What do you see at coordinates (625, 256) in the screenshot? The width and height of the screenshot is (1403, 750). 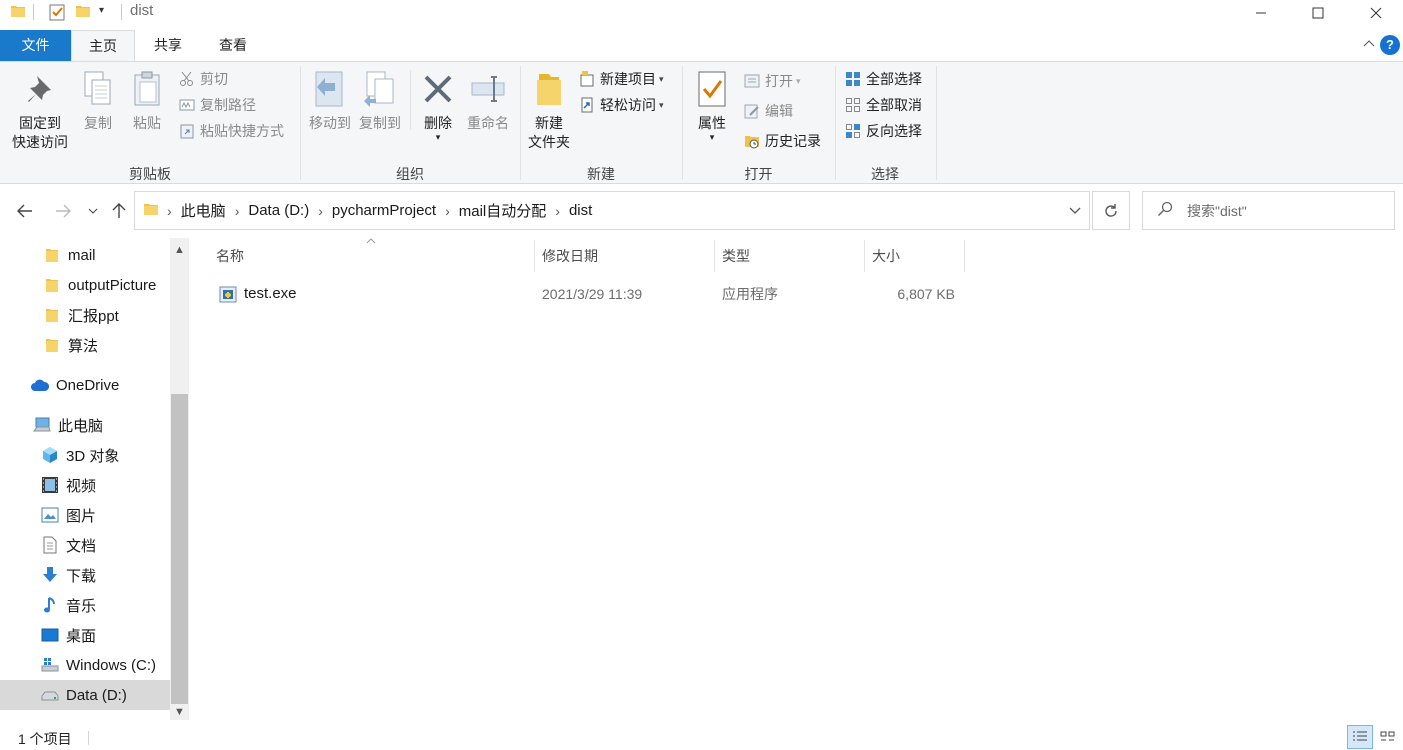 I see `column-header-modified: 修改日期` at bounding box center [625, 256].